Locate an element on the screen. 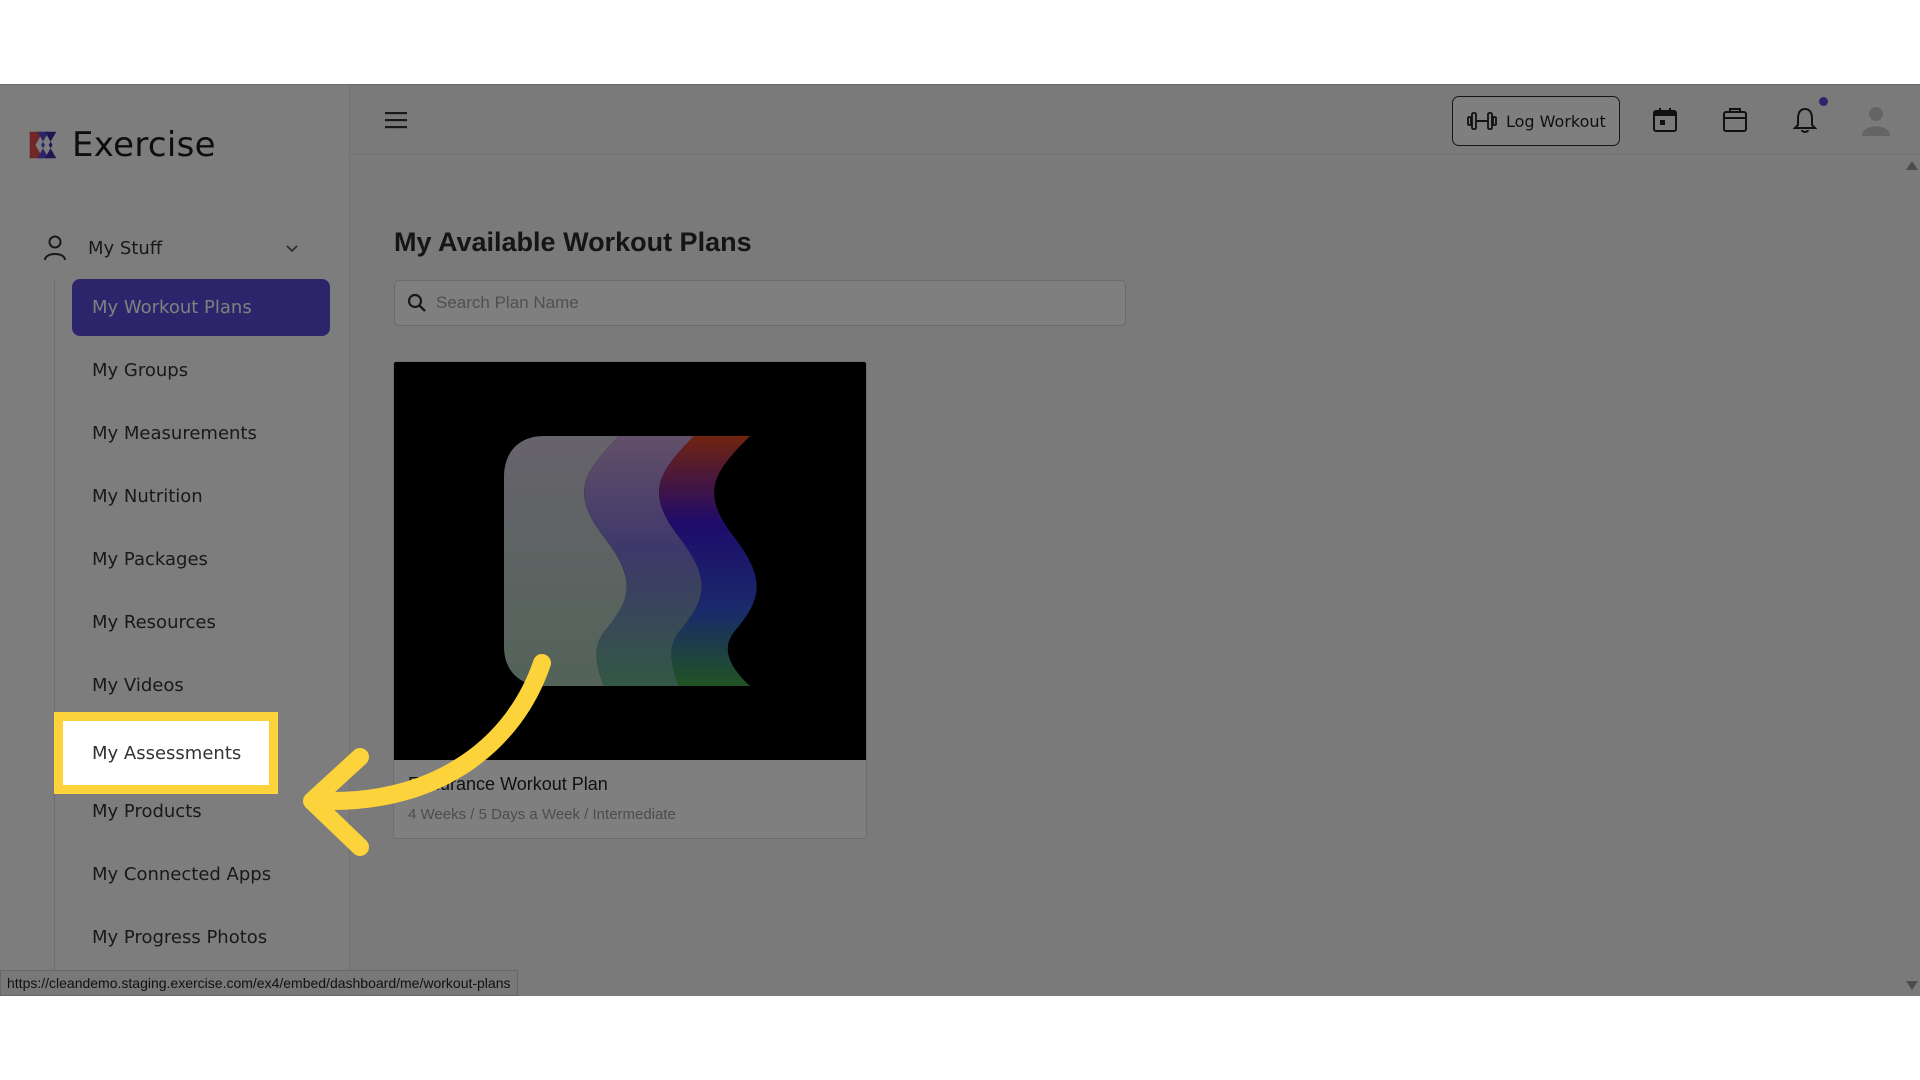 This screenshot has height=1080, width=1920. search-icon is located at coordinates (417, 303).